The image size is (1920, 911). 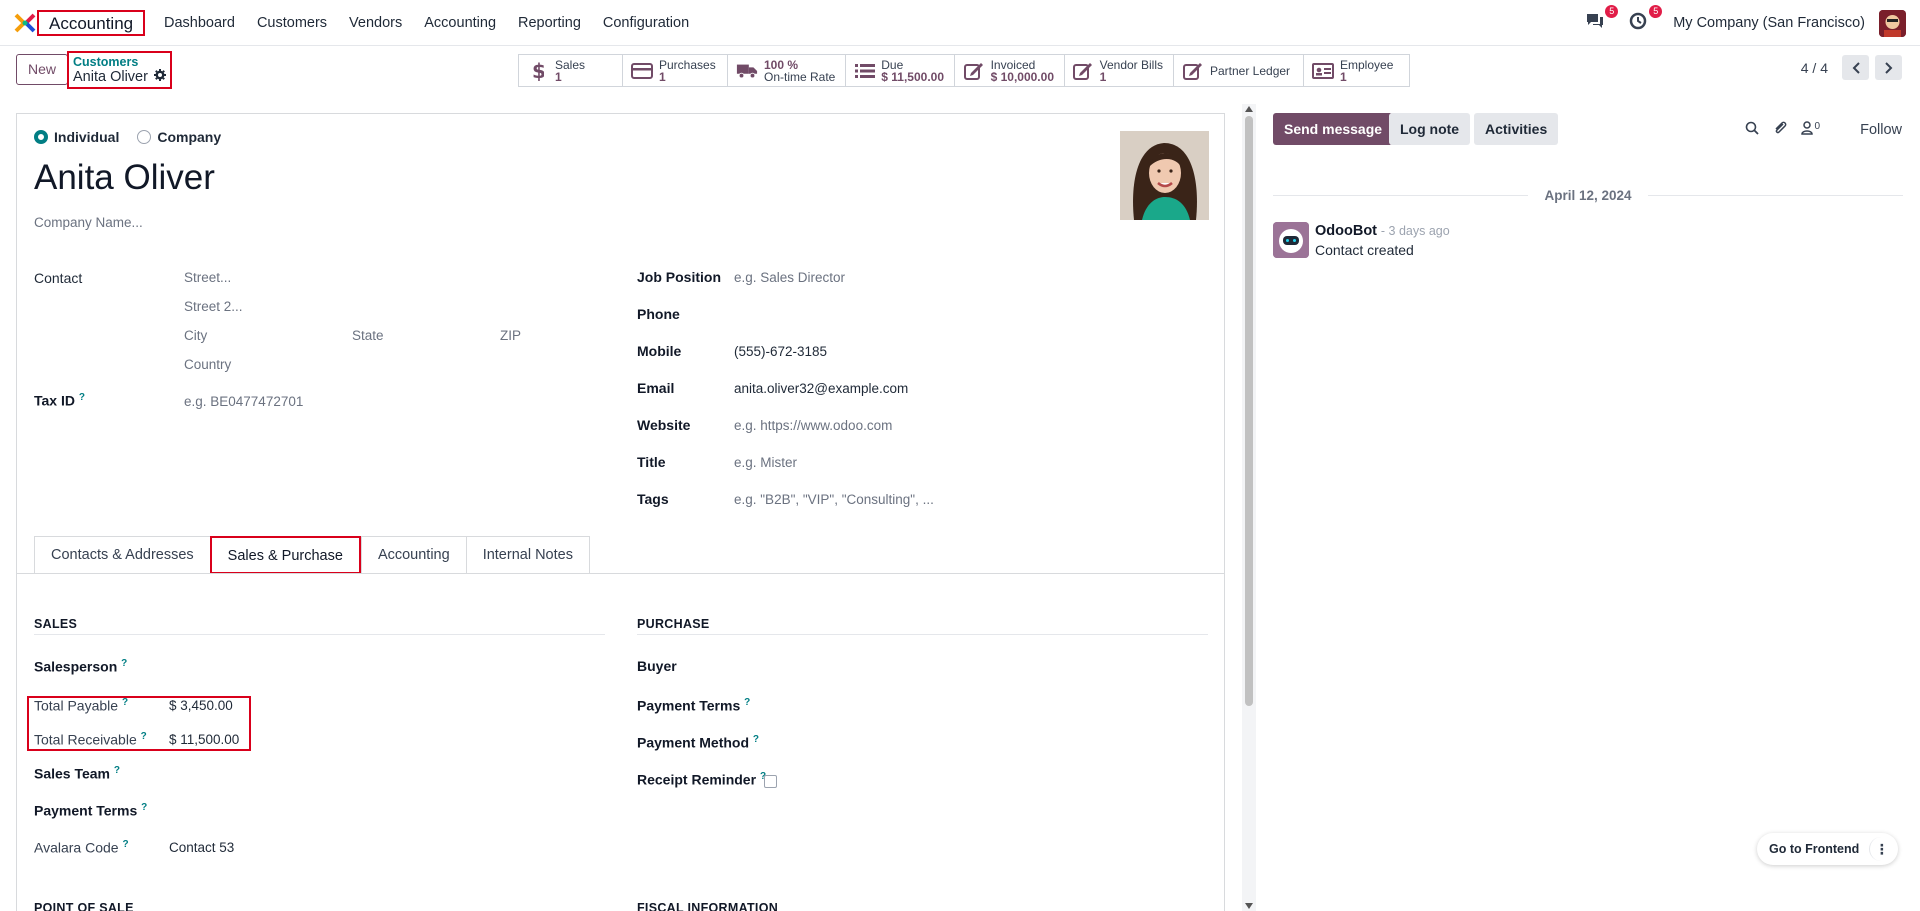 I want to click on radio-company: Company, so click(x=179, y=137).